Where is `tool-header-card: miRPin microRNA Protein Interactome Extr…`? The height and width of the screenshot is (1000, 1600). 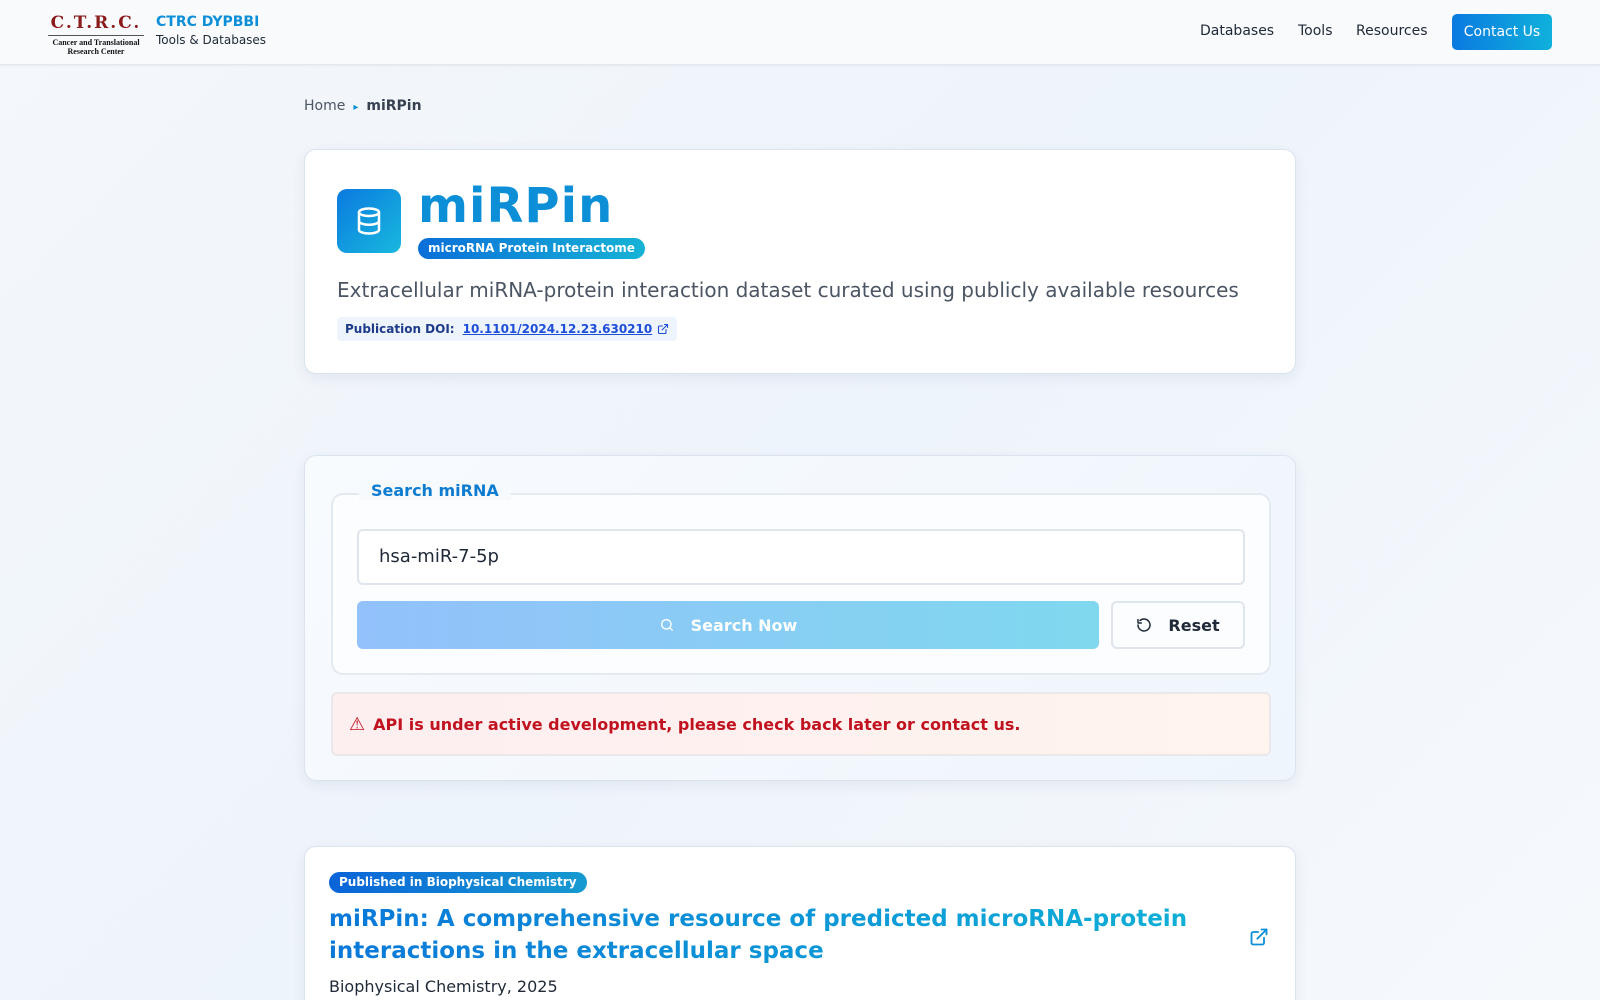
tool-header-card: miRPin microRNA Protein Interactome Extr… is located at coordinates (800, 261).